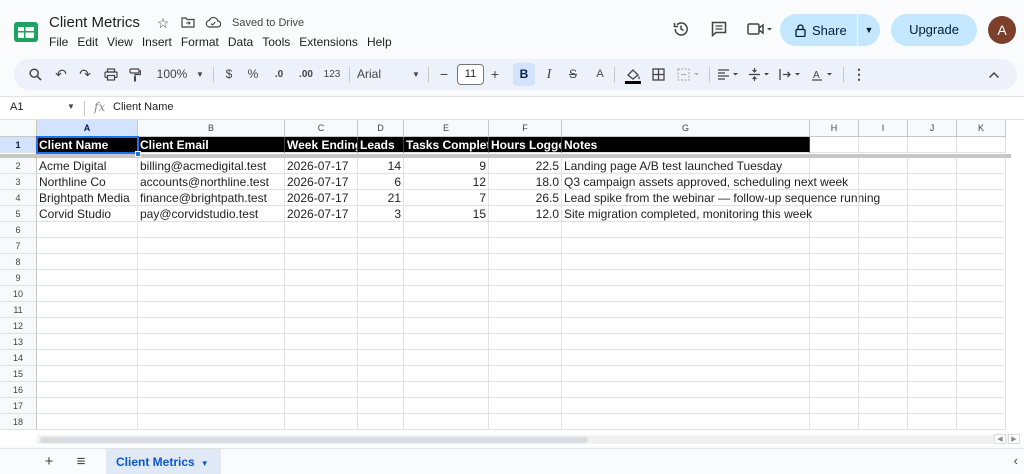 This screenshot has width=1024, height=474. Describe the element at coordinates (381, 198) in the screenshot. I see `table-cell: 21` at that location.